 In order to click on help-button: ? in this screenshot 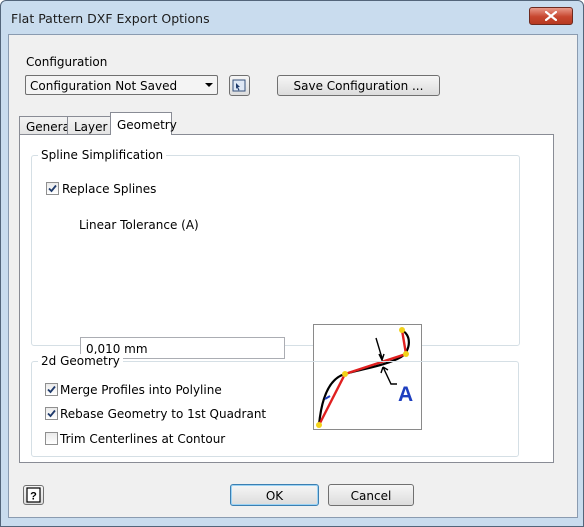, I will do `click(33, 495)`.